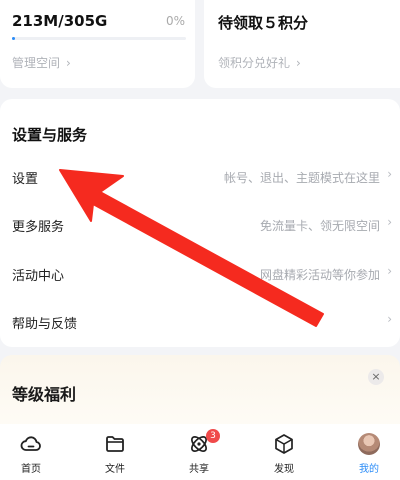 This screenshot has width=400, height=480. What do you see at coordinates (30, 443) in the screenshot?
I see `cloud-icon` at bounding box center [30, 443].